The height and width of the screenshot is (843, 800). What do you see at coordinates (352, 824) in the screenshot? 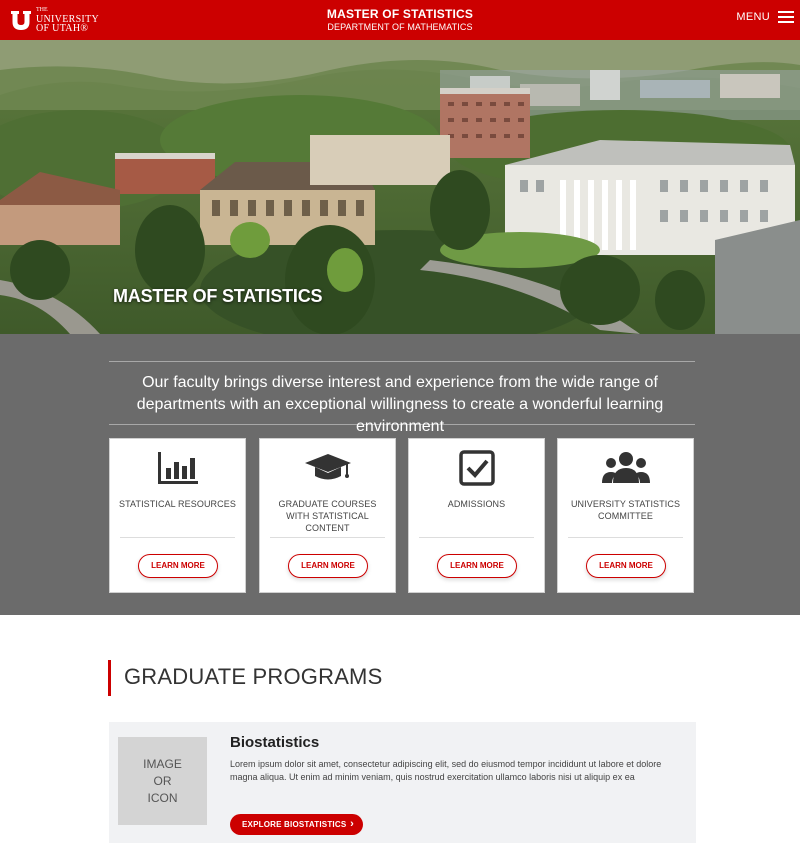
I see `chevron-right-icon: ›` at bounding box center [352, 824].